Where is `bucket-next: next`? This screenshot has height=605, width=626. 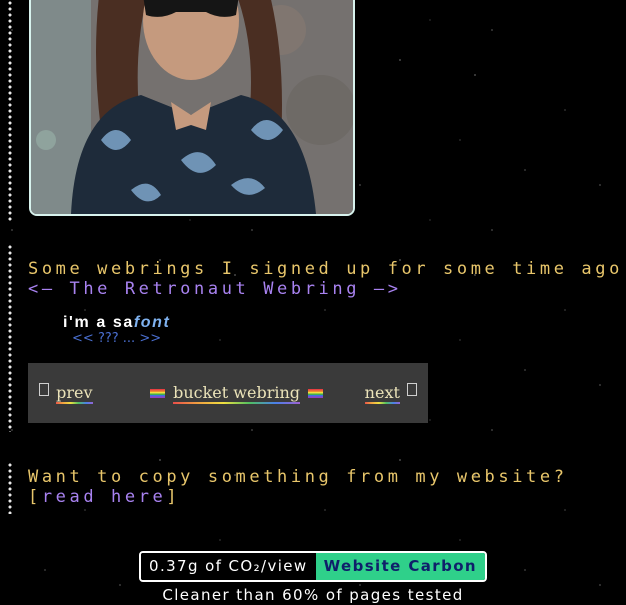
bucket-next: next is located at coordinates (391, 393).